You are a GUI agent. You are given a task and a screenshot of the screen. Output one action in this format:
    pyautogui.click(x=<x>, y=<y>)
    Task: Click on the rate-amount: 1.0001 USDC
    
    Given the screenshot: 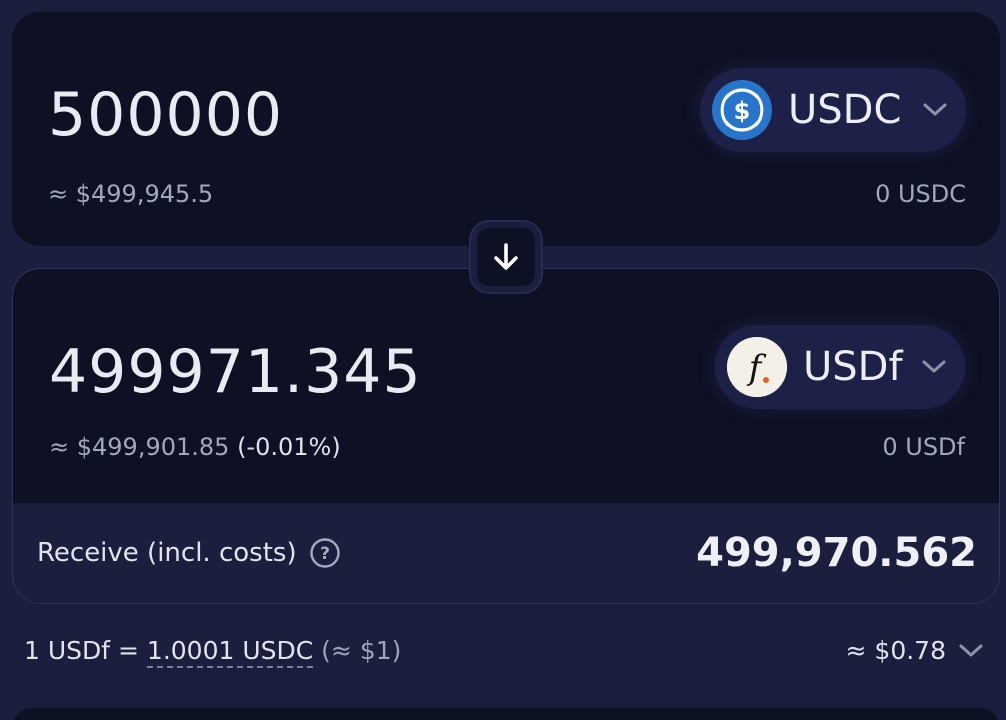 What is the action you would take?
    pyautogui.click(x=230, y=652)
    